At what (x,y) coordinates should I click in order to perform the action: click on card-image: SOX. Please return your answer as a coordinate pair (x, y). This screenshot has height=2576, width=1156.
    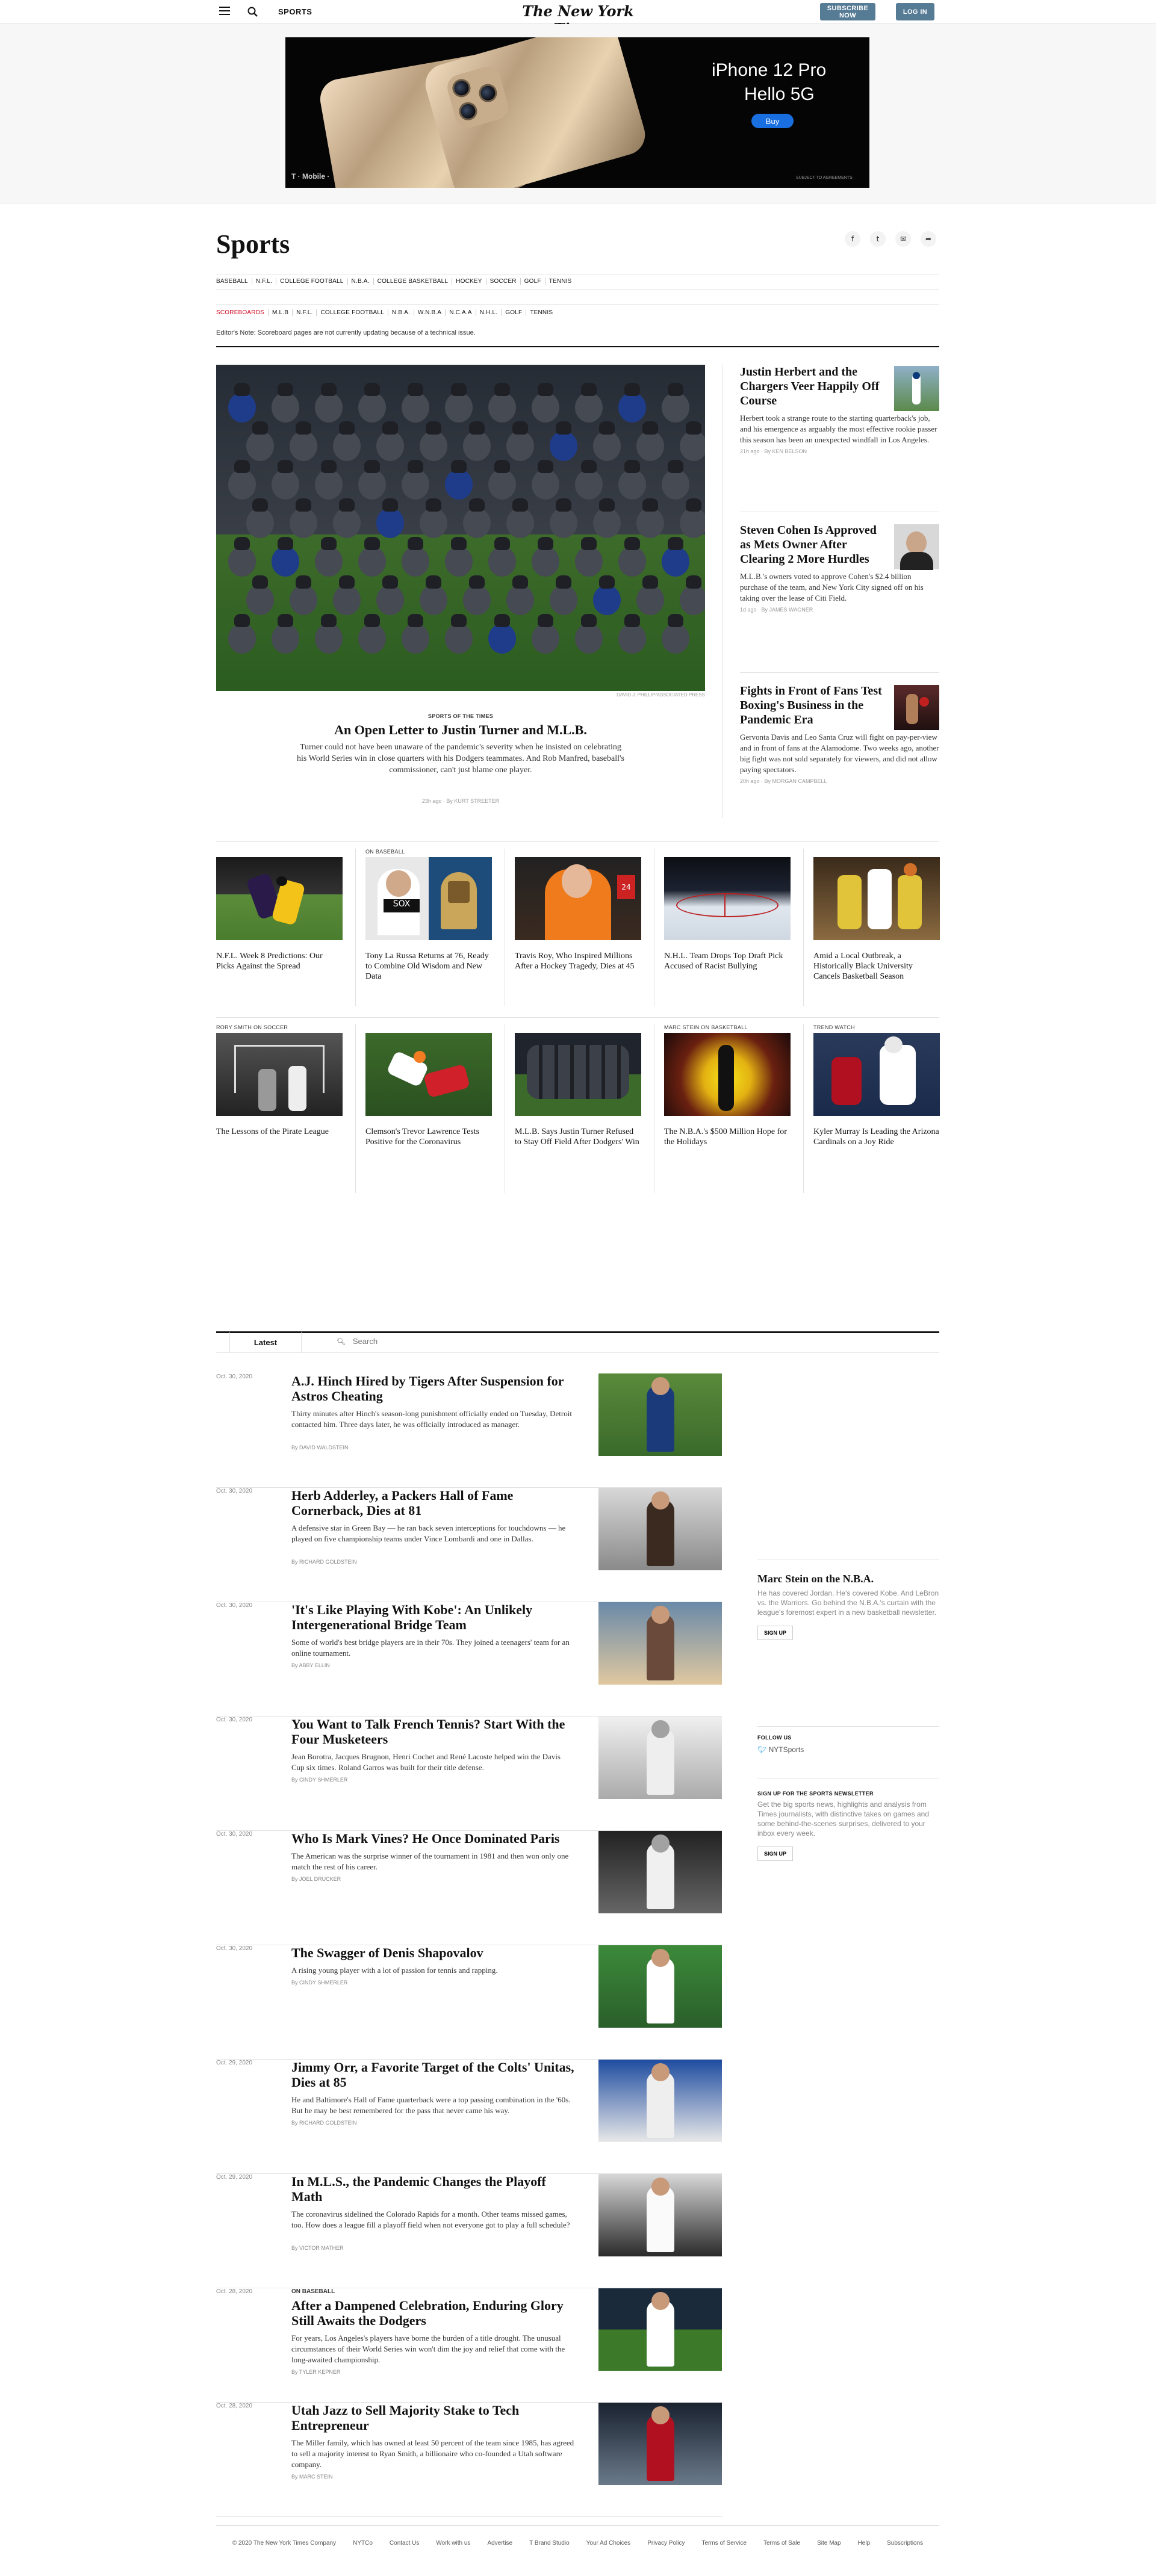
    Looking at the image, I should click on (428, 898).